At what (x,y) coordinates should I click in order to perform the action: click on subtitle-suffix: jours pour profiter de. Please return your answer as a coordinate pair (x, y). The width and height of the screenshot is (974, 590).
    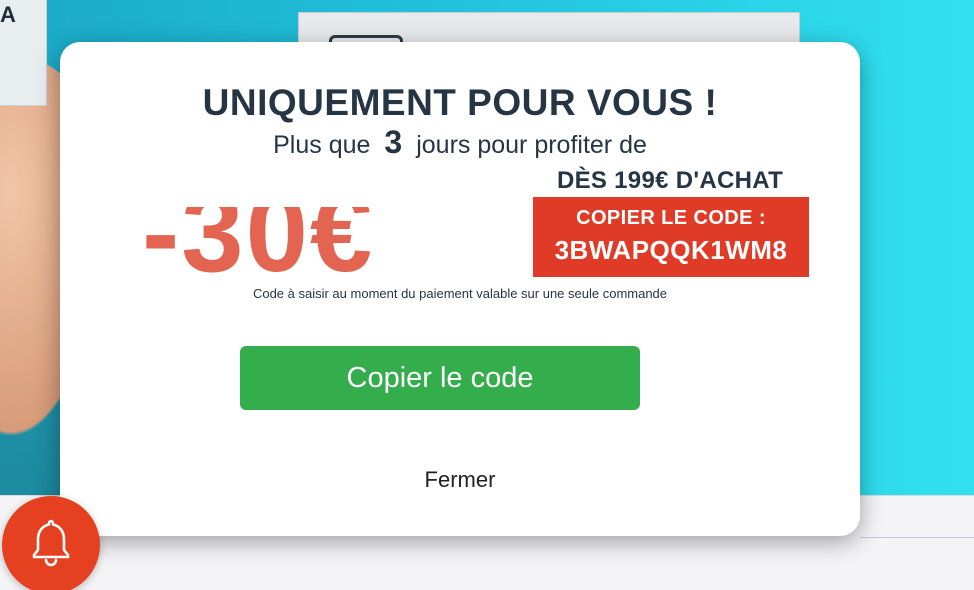
    Looking at the image, I should click on (531, 145).